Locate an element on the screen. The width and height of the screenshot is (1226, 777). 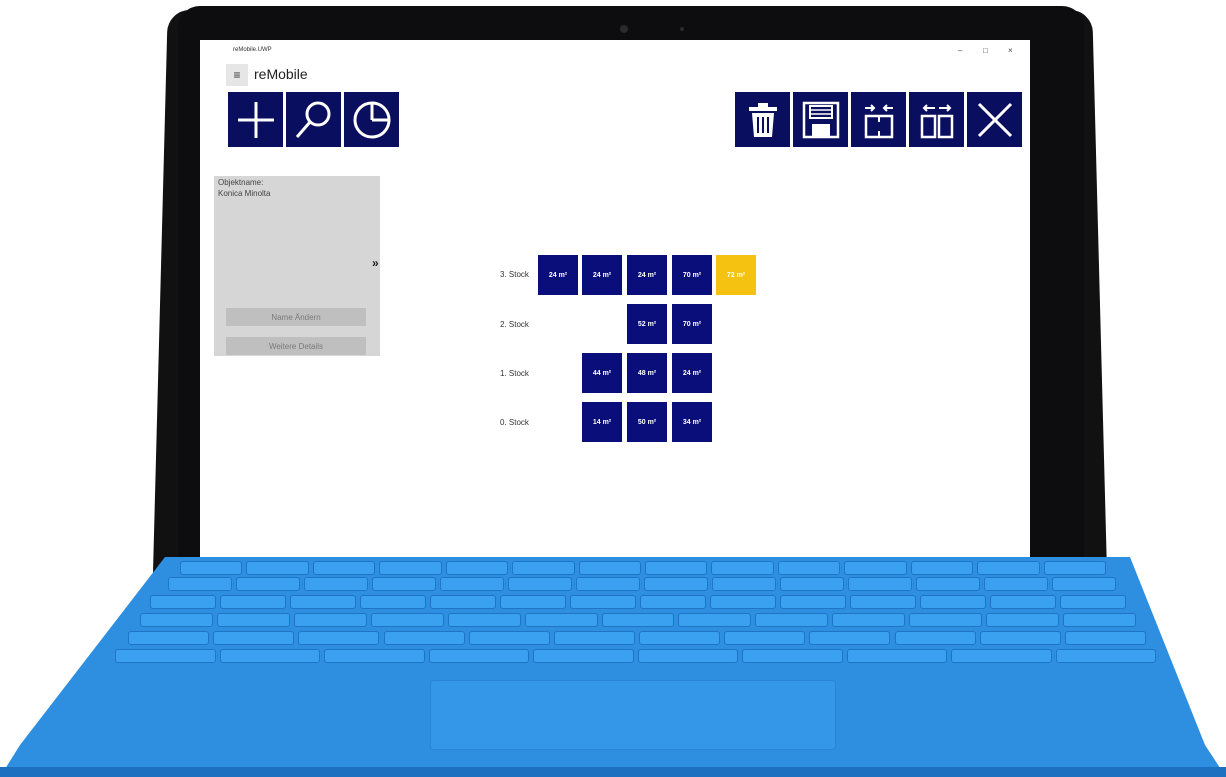
add-button is located at coordinates (255, 119).